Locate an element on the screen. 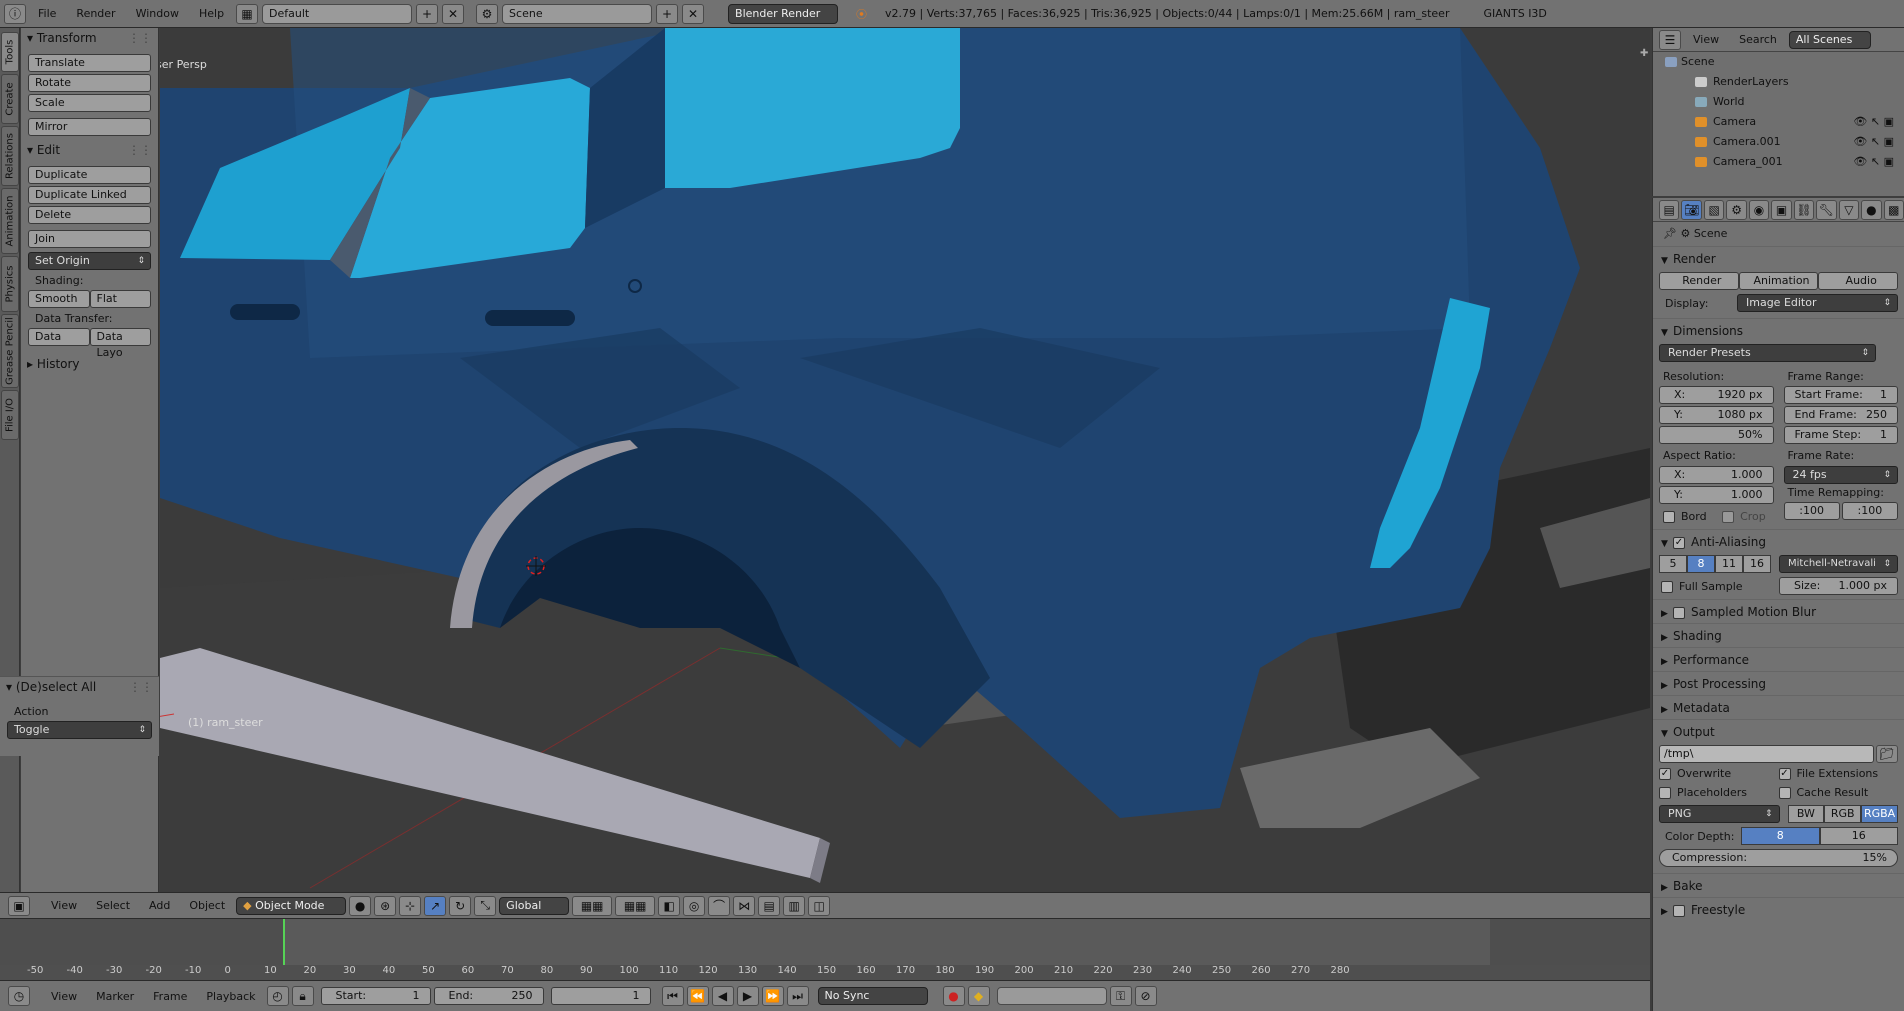 Image resolution: width=1904 pixels, height=1011 pixels. rotate-manip-icon: ↻ is located at coordinates (460, 905).